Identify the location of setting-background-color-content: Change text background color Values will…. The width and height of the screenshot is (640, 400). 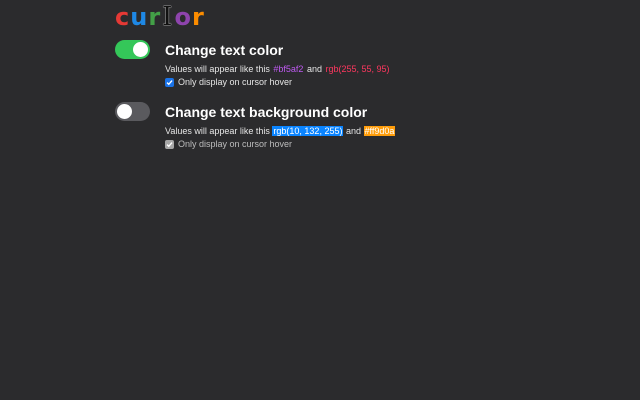
(355, 126).